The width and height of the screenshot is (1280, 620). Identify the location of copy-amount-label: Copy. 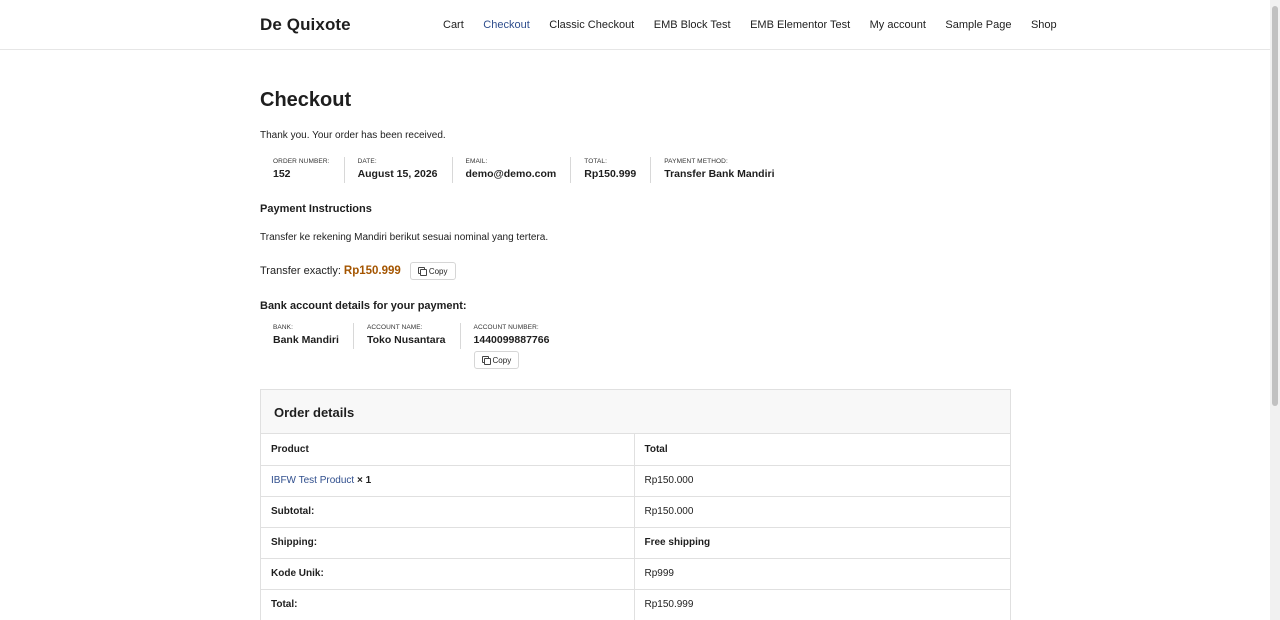
(438, 271).